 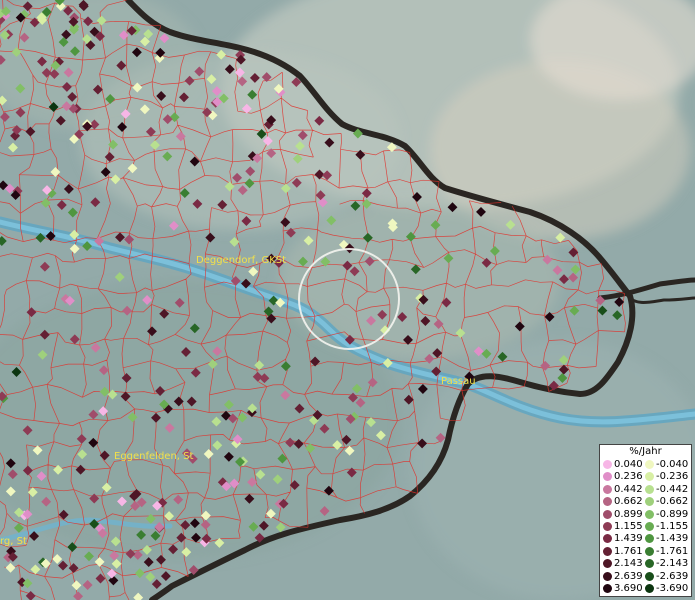 What do you see at coordinates (672, 539) in the screenshot?
I see `legend-value-negative: -1.439` at bounding box center [672, 539].